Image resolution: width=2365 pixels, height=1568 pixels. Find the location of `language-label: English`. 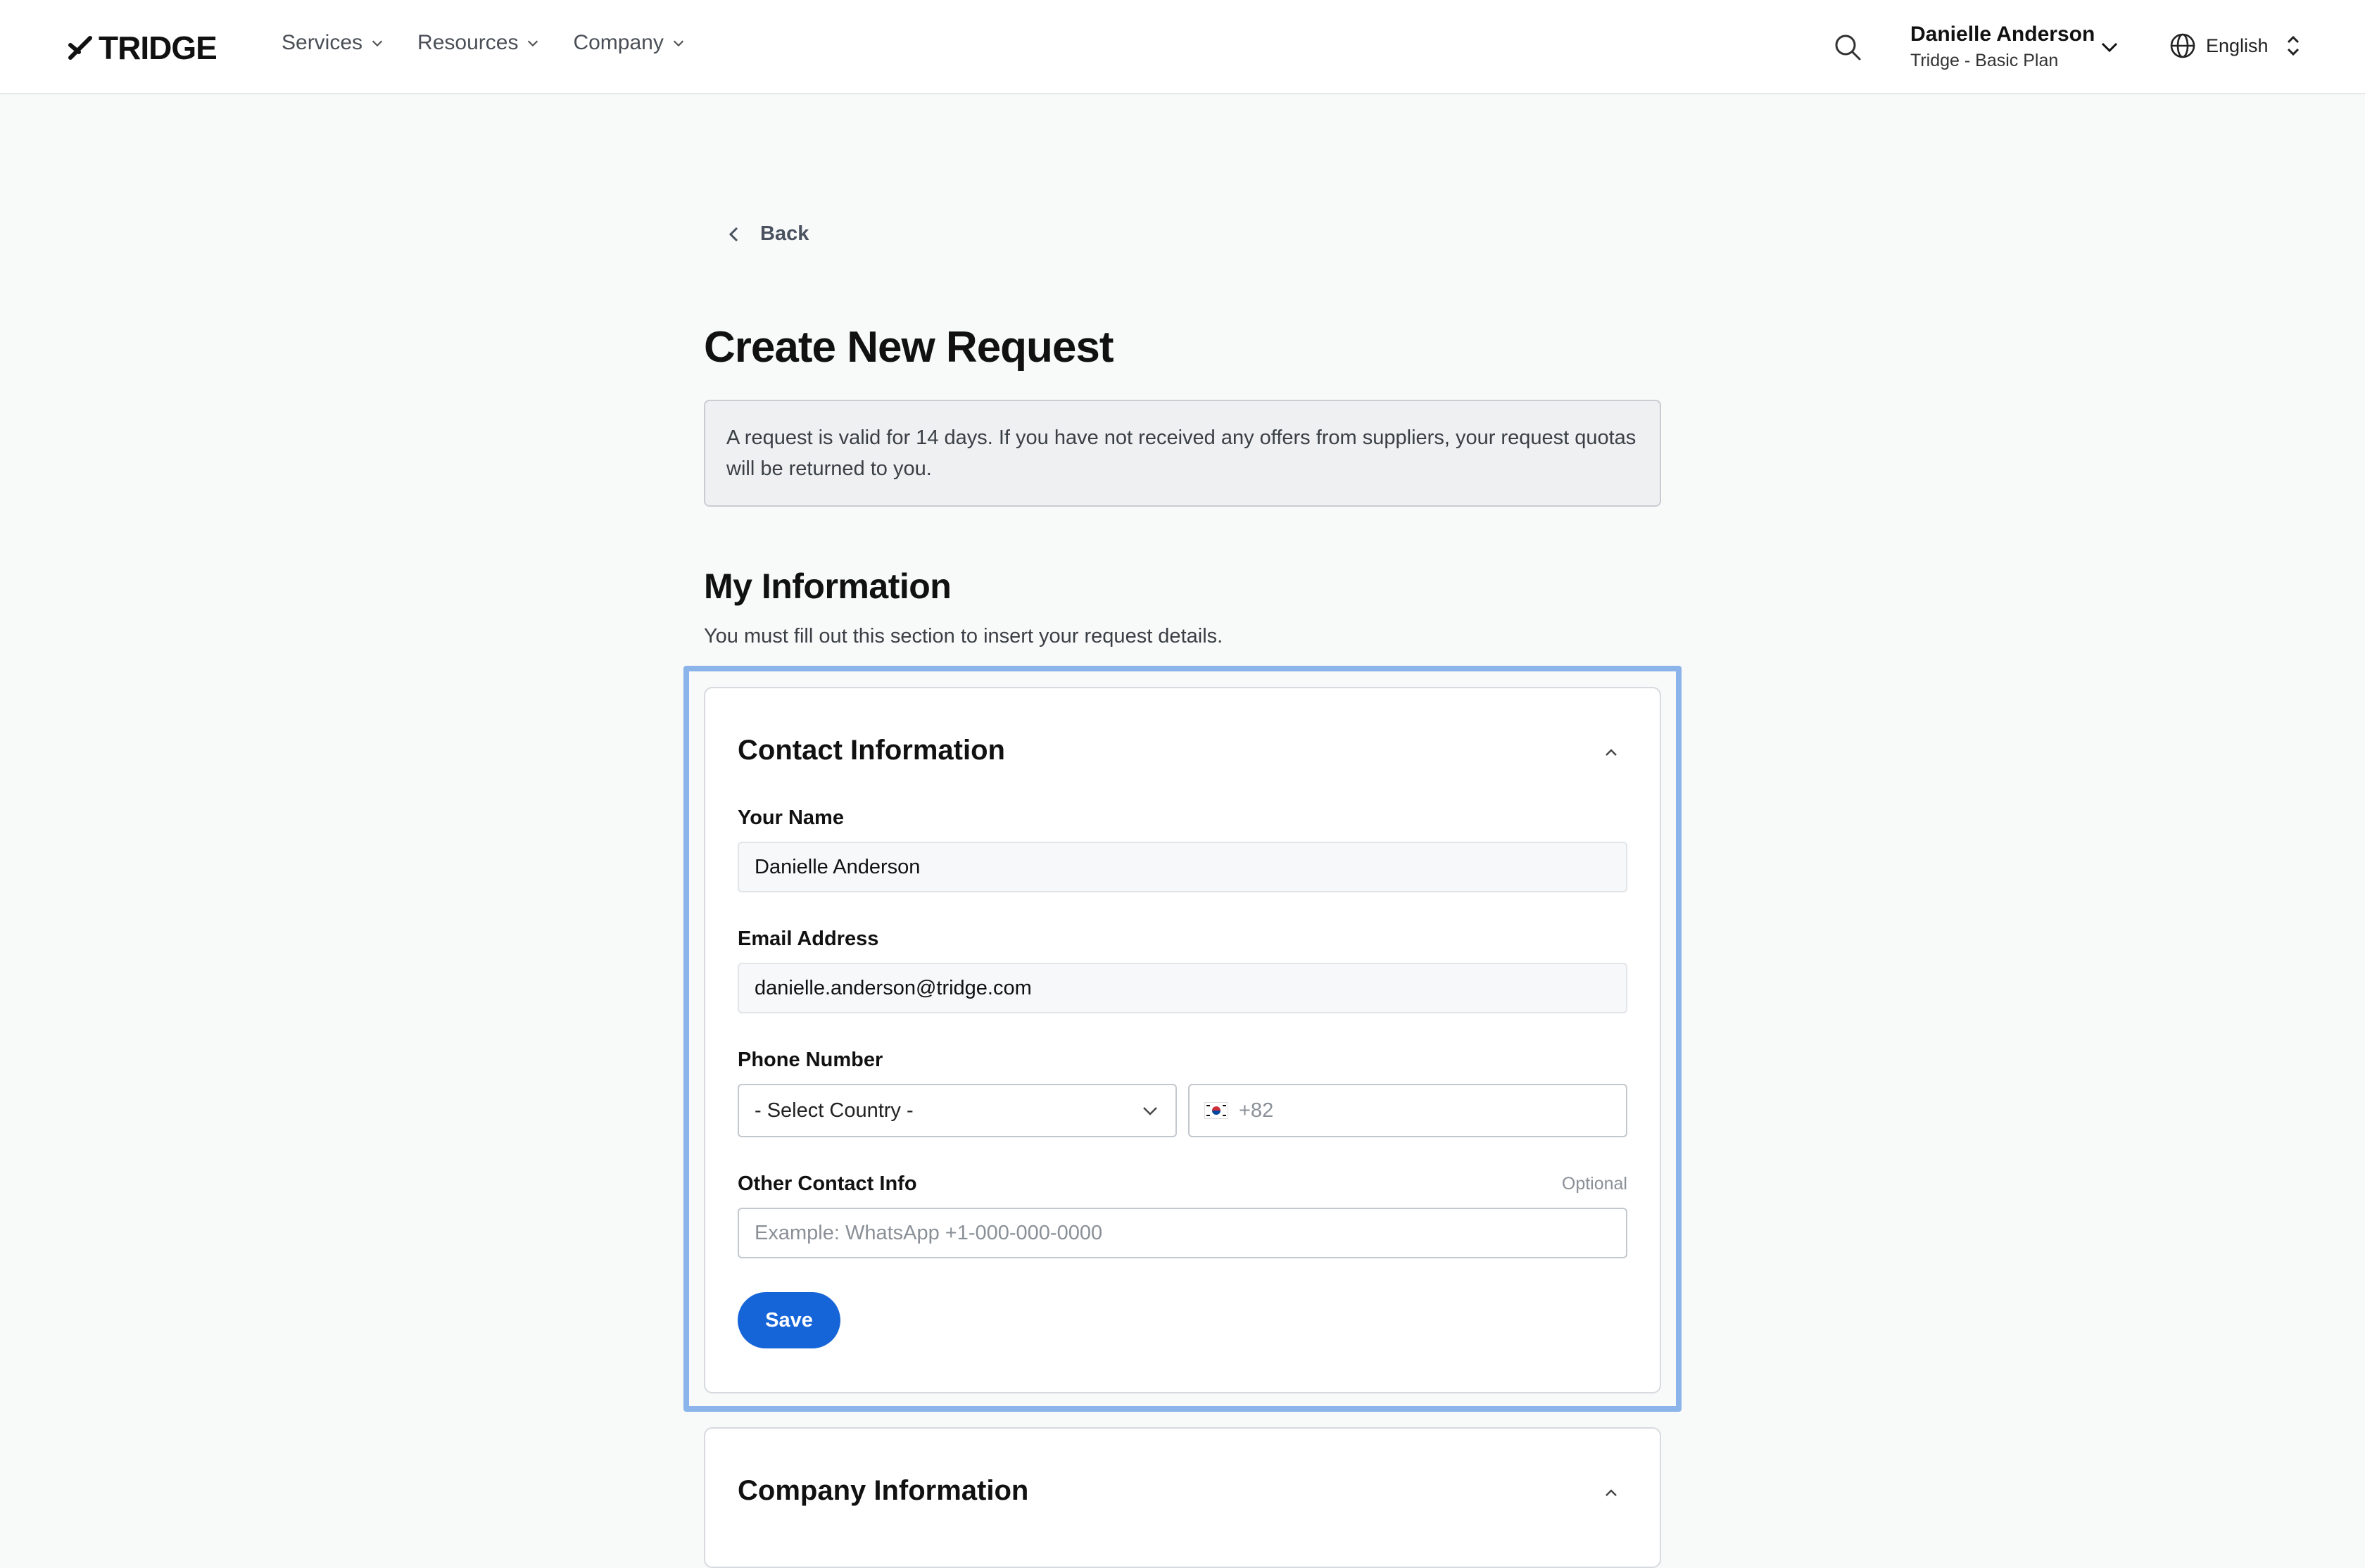

language-label: English is located at coordinates (2238, 45).